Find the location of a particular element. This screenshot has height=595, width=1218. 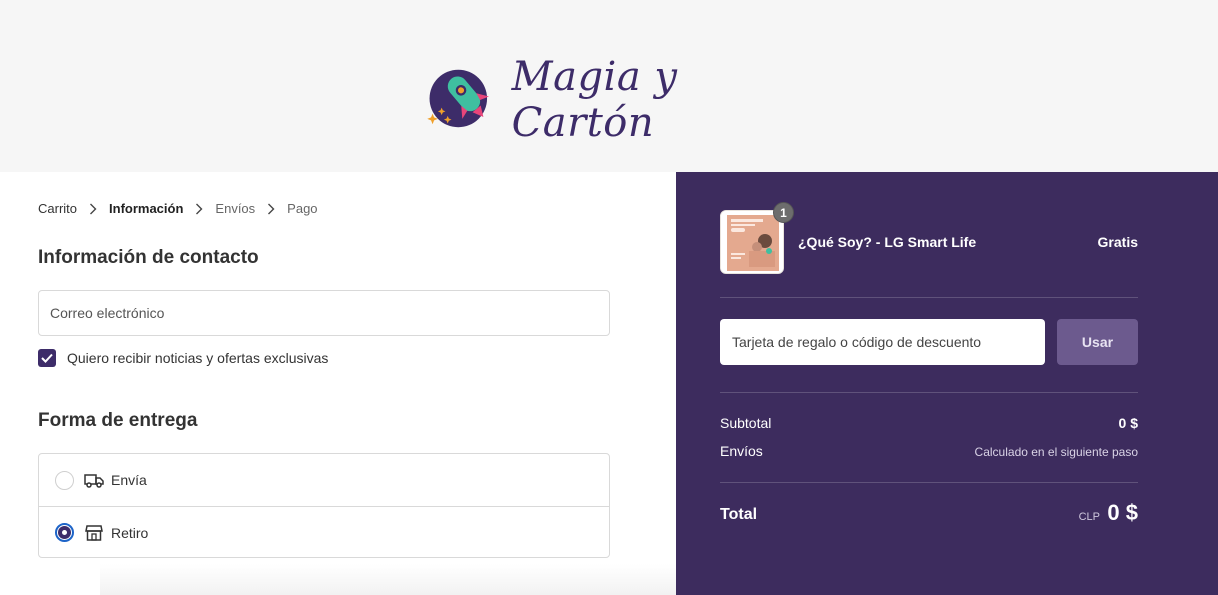

delivery-option-label: Envía is located at coordinates (129, 480).